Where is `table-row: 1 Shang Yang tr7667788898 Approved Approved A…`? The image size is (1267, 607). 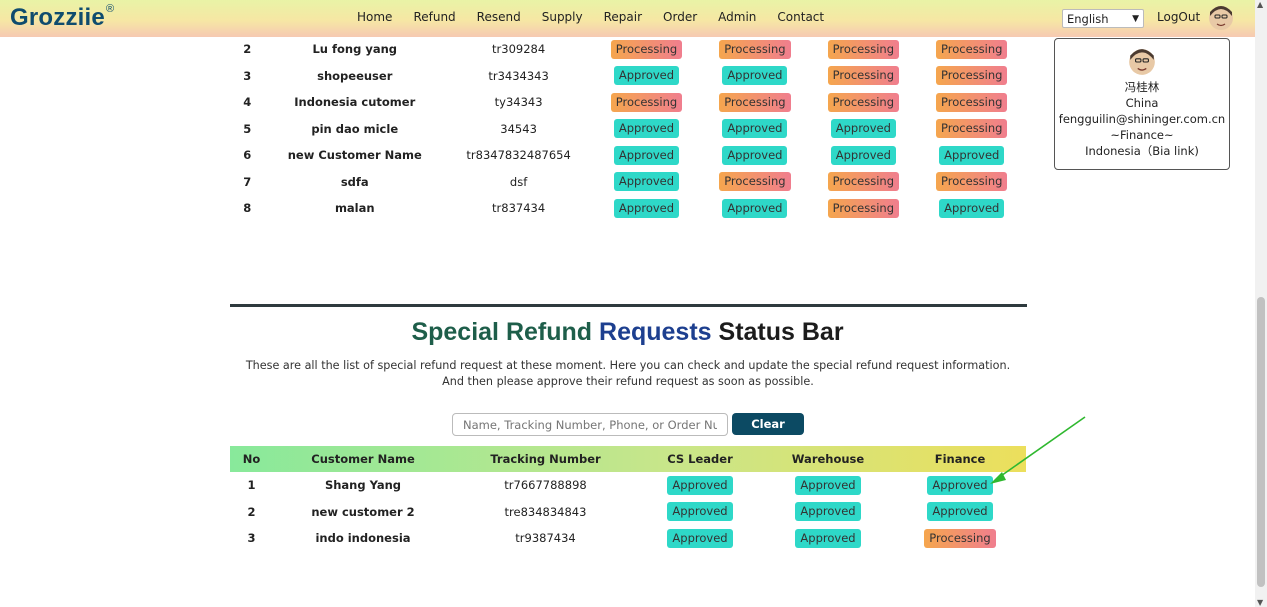 table-row: 1 Shang Yang tr7667788898 Approved Approved A… is located at coordinates (628, 485).